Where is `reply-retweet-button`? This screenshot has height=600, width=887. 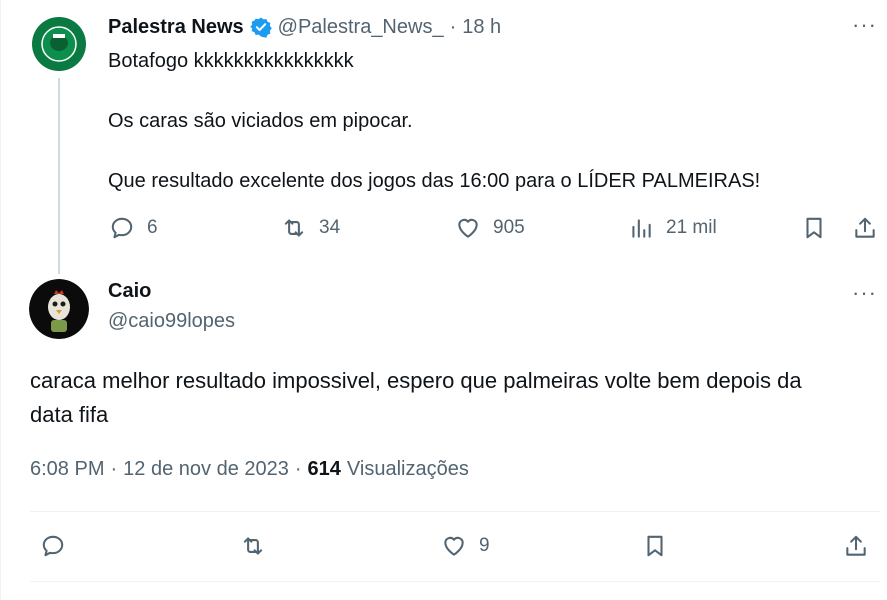 reply-retweet-button is located at coordinates (253, 546).